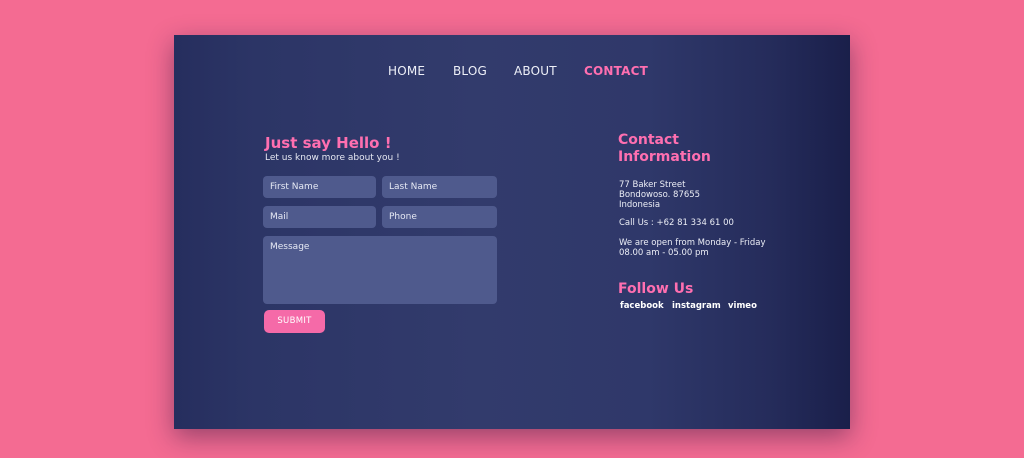 This screenshot has height=458, width=1024. What do you see at coordinates (328, 143) in the screenshot?
I see `form-title: Just say Hello !` at bounding box center [328, 143].